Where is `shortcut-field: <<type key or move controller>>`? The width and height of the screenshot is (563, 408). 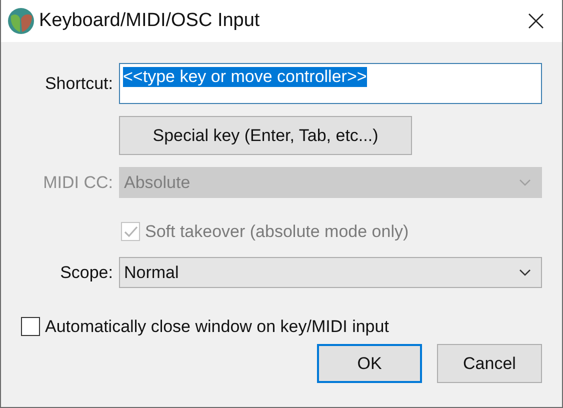 shortcut-field: <<type key or move controller>> is located at coordinates (330, 83).